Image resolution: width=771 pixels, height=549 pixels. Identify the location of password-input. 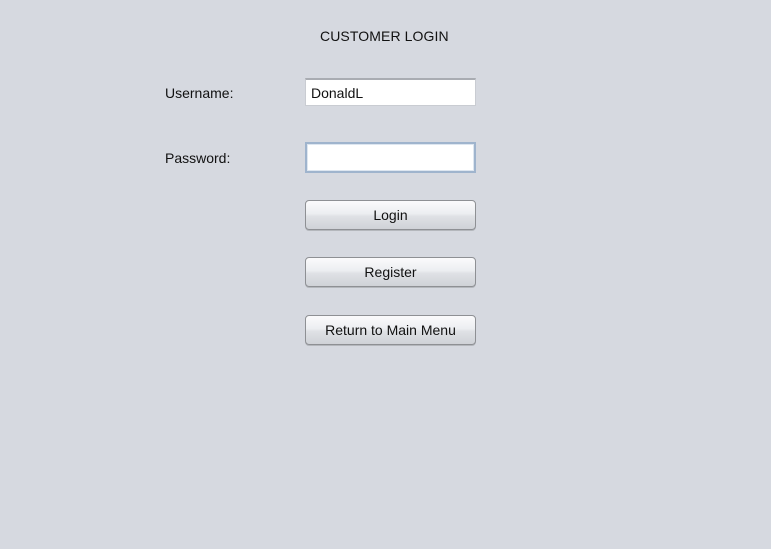
(390, 157).